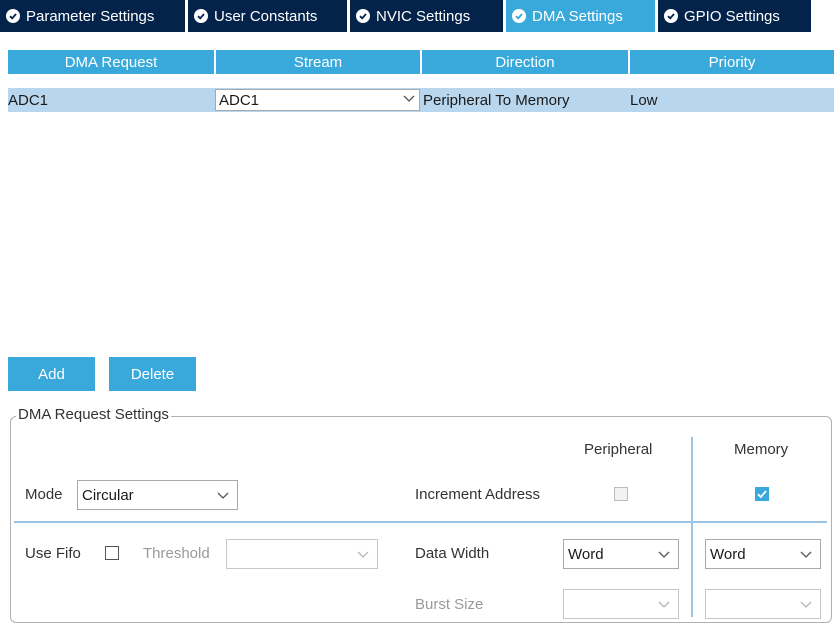  I want to click on mode-select: Circular, so click(157, 495).